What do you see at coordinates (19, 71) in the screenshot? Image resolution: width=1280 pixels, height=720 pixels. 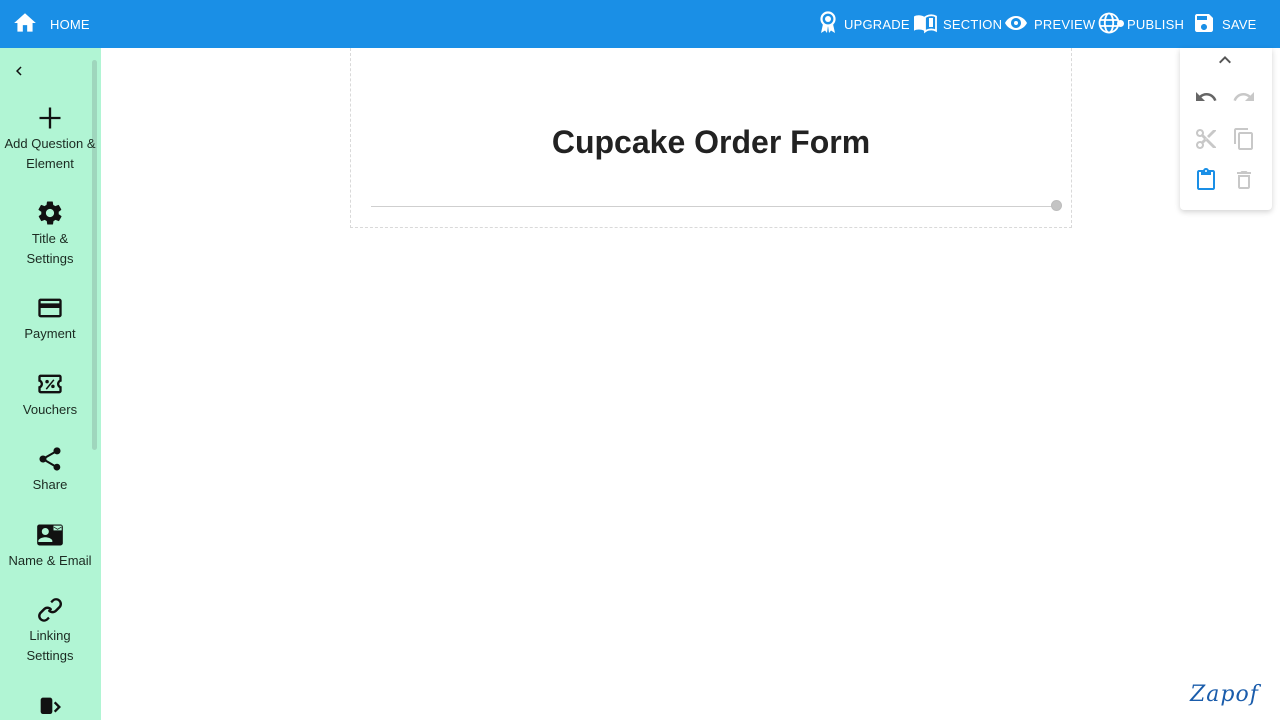 I see `collapse-sidebar-button` at bounding box center [19, 71].